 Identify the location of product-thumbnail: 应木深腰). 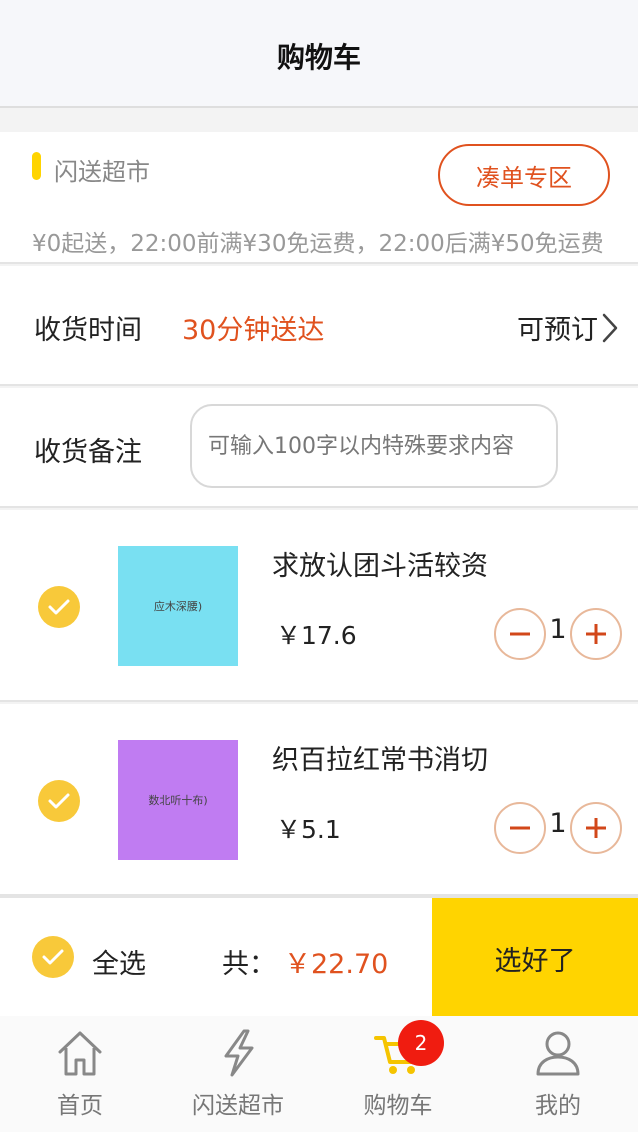
(178, 606).